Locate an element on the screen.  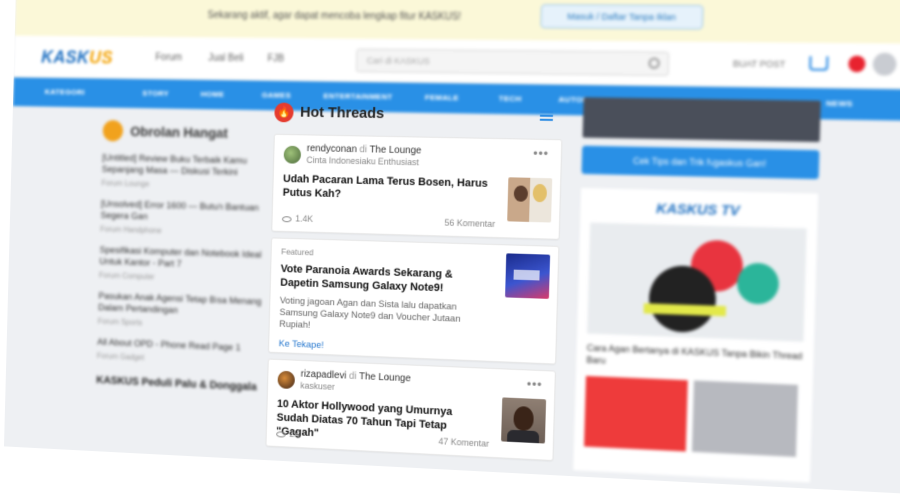
thread-author: rizapadlevi is located at coordinates (324, 375).